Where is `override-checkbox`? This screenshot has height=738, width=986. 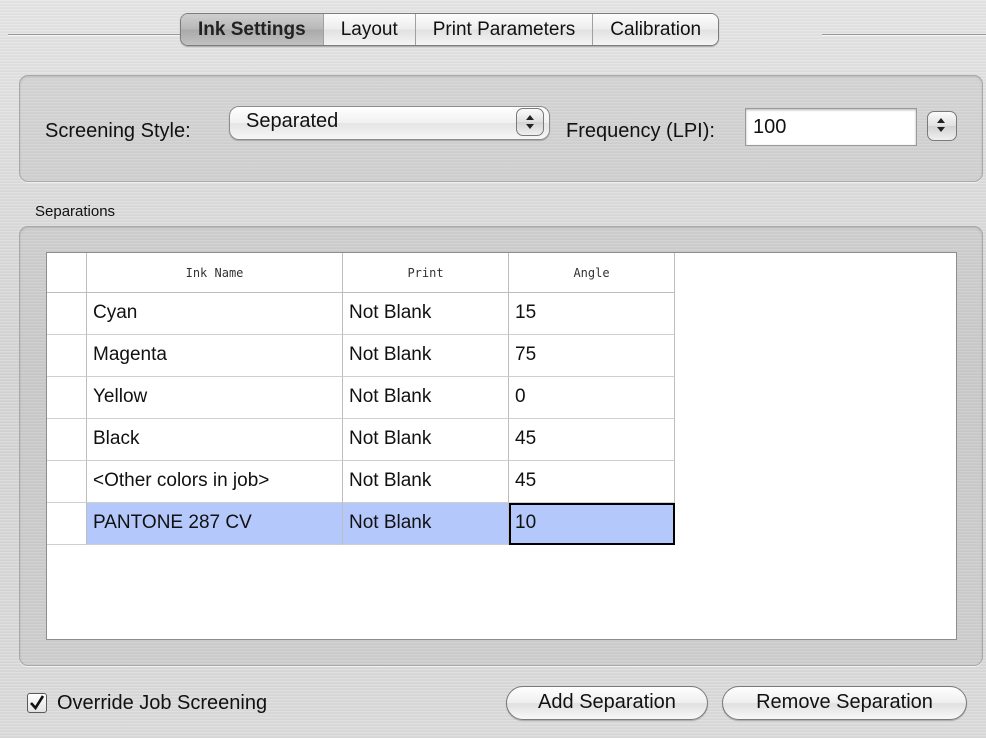
override-checkbox is located at coordinates (37, 703).